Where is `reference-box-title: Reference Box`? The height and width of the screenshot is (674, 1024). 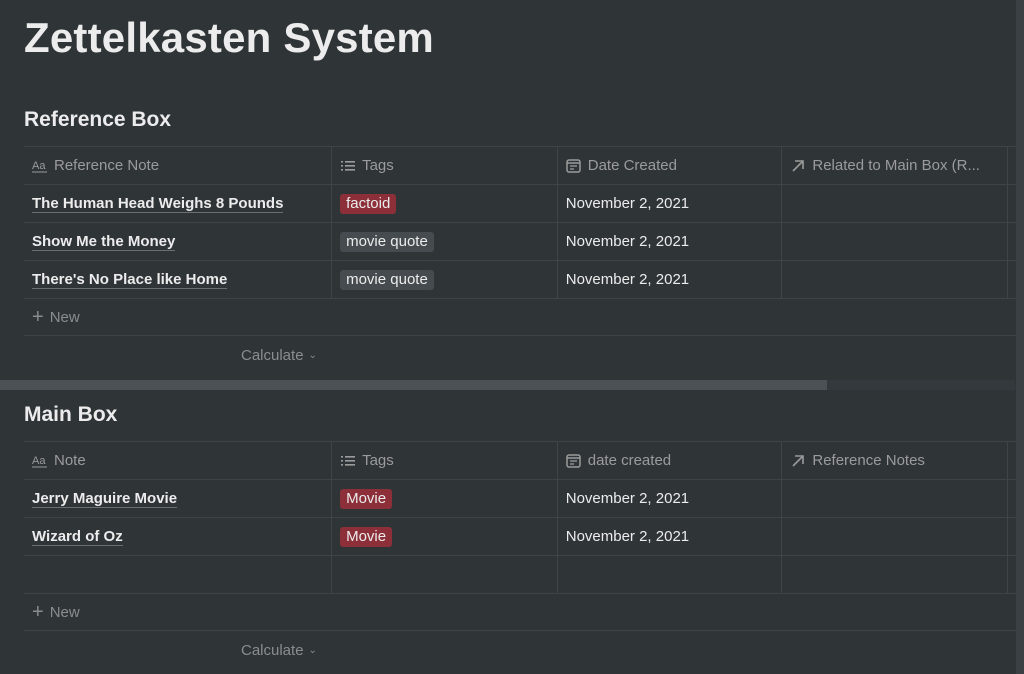
reference-box-title: Reference Box is located at coordinates (97, 120).